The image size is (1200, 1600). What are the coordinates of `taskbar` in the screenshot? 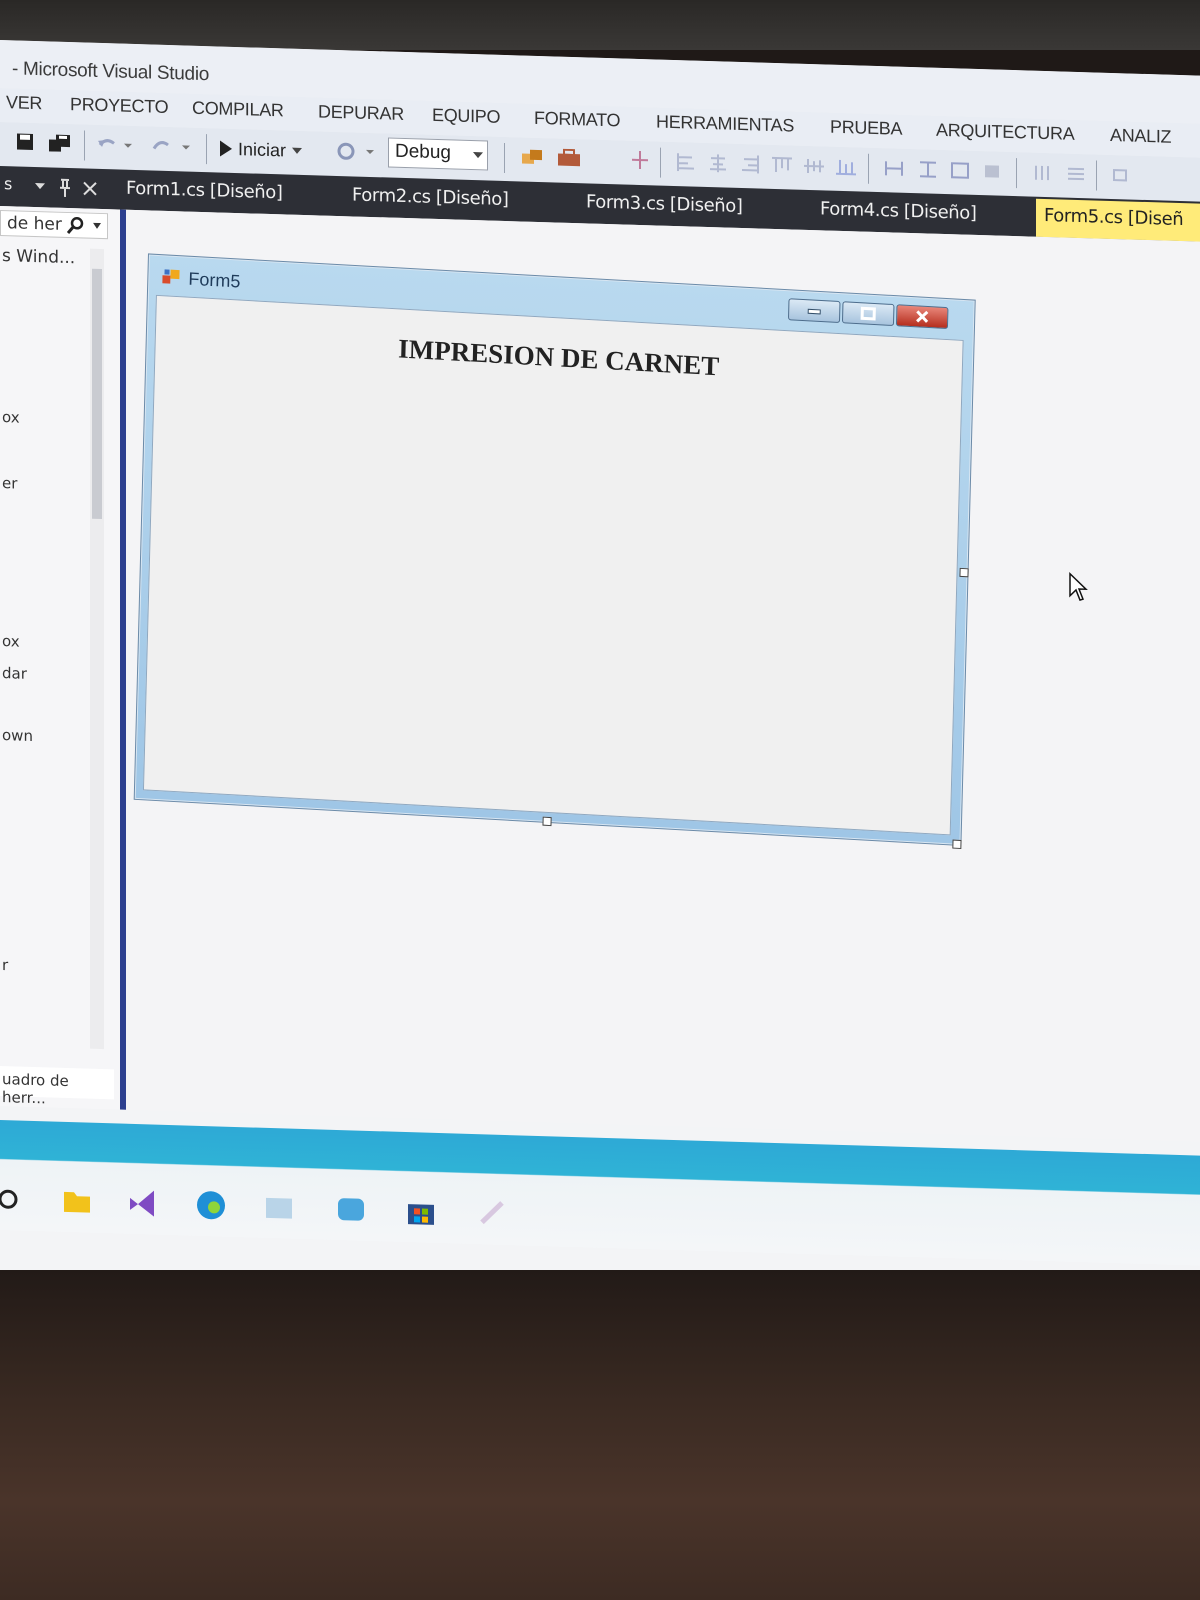 It's located at (600, 1193).